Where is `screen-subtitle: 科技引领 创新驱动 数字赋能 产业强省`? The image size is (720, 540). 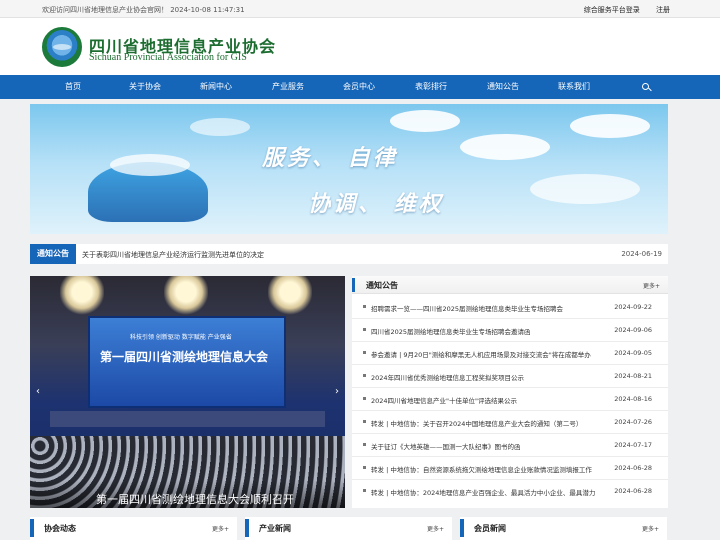 screen-subtitle: 科技引领 创新驱动 数字赋能 产业强省 is located at coordinates (181, 337).